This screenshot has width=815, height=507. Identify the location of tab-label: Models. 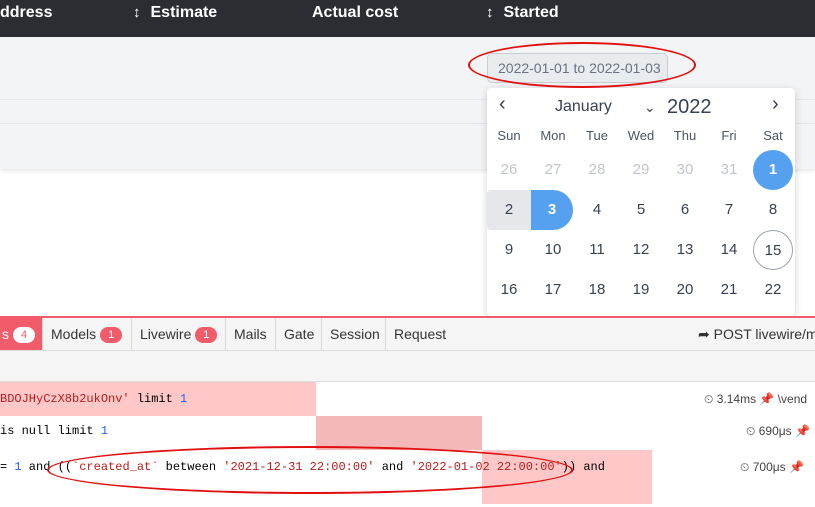
(74, 334).